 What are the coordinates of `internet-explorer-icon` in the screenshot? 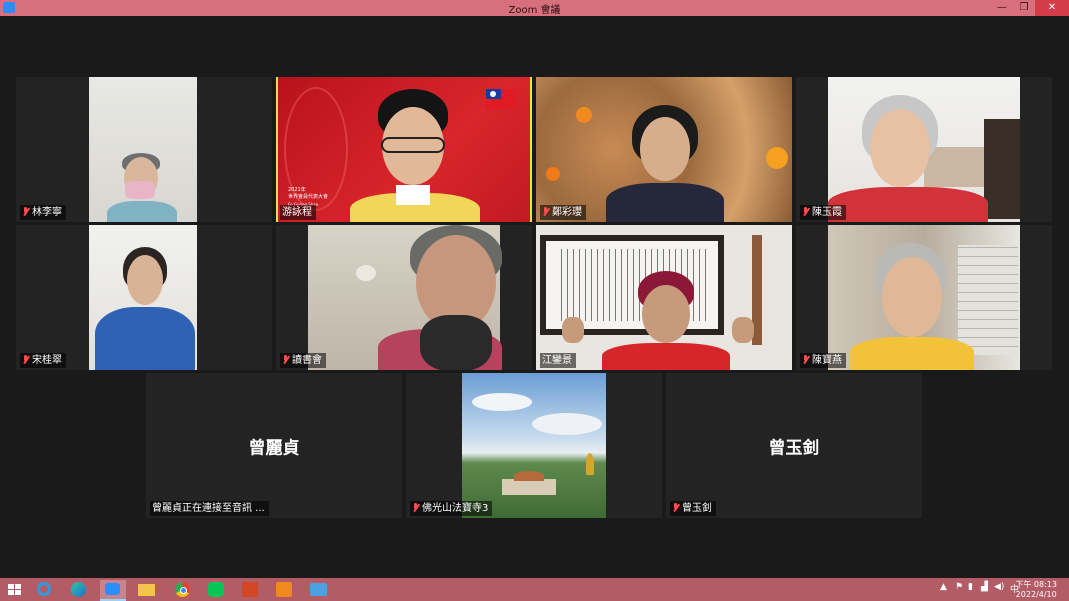 It's located at (45, 589).